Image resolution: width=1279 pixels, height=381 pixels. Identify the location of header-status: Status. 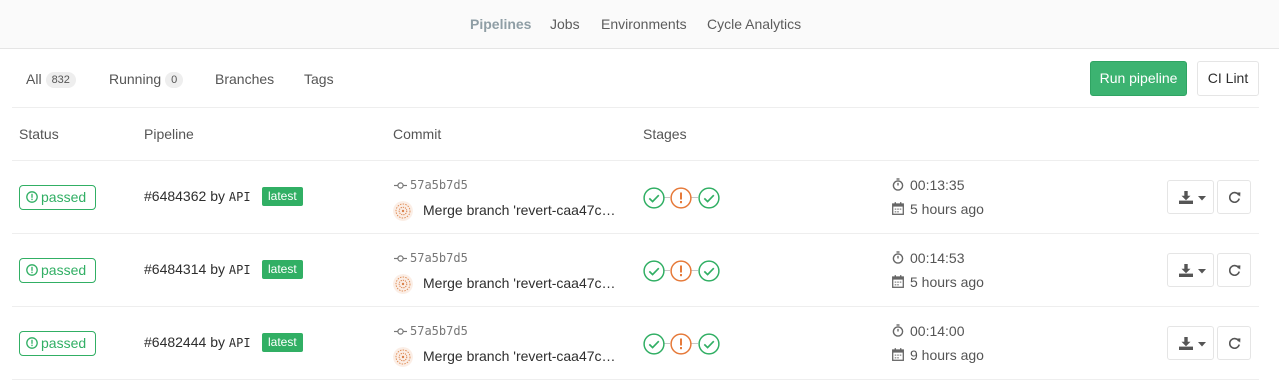
(39, 134).